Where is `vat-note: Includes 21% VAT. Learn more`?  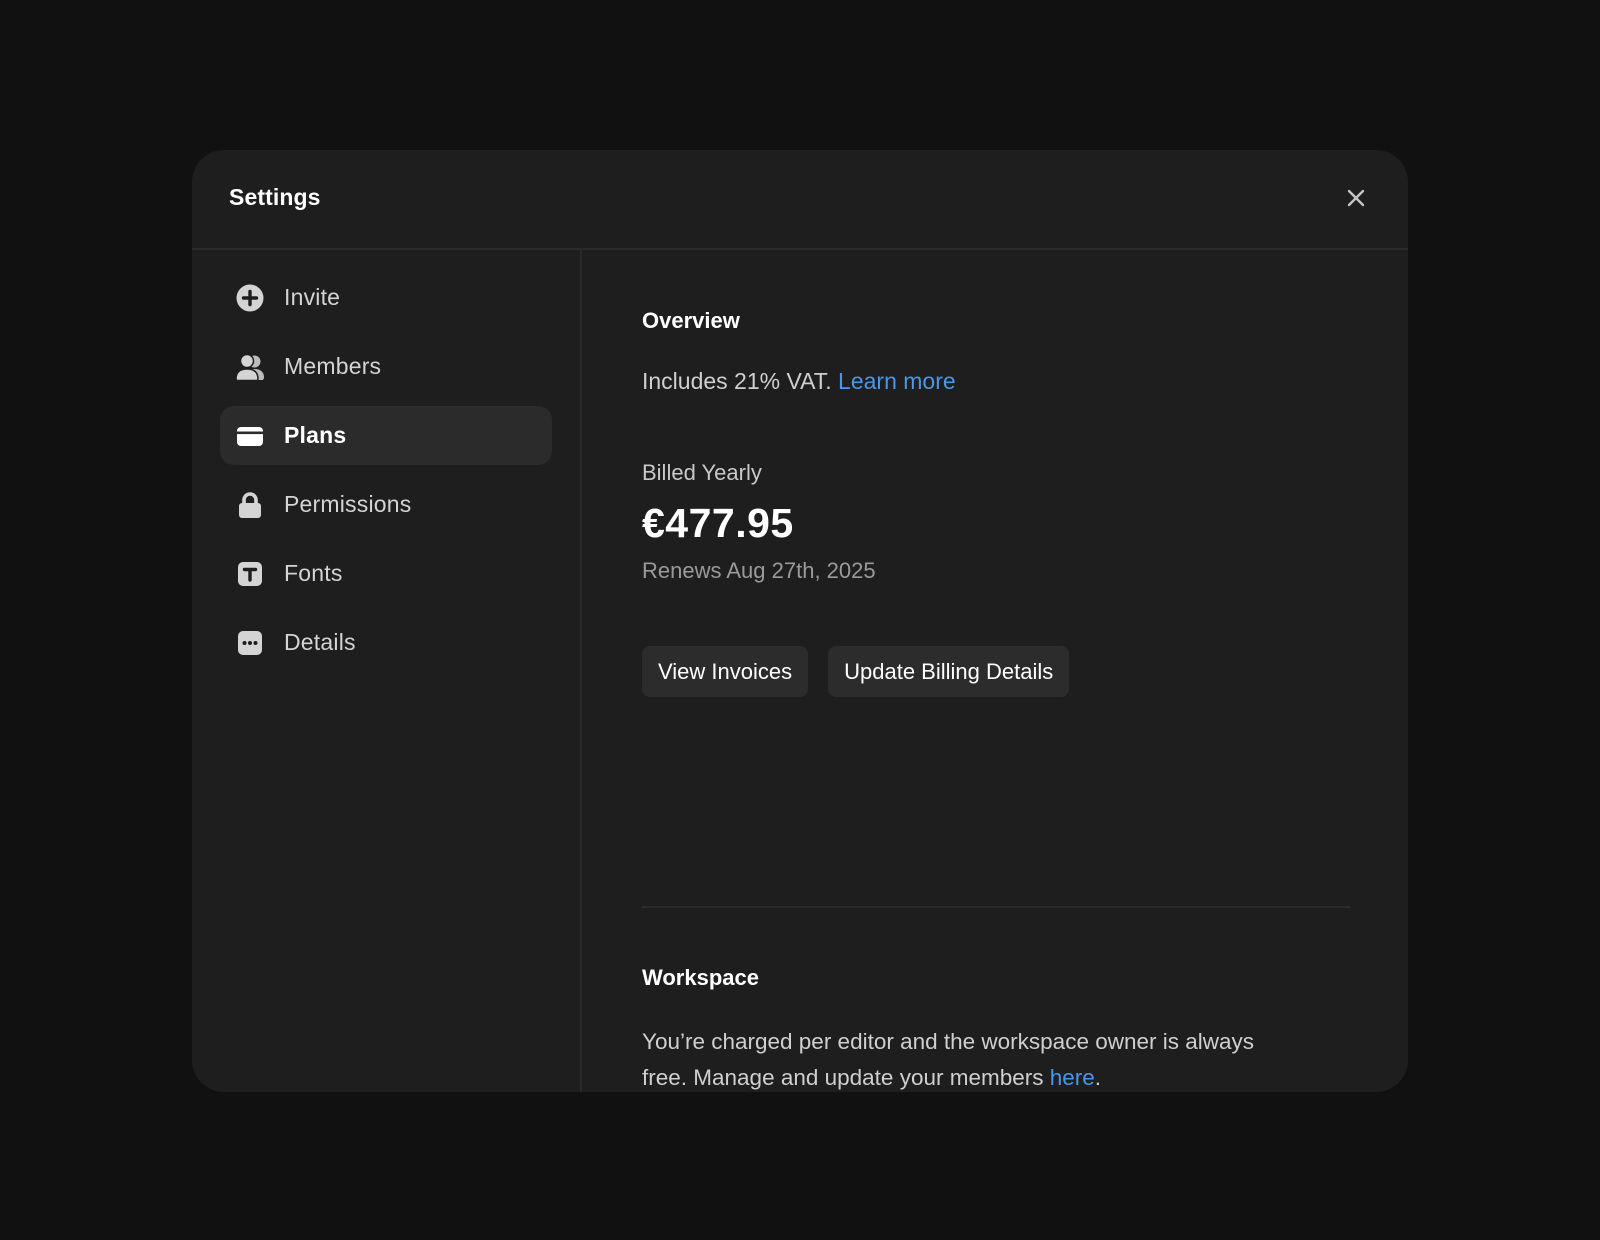 vat-note: Includes 21% VAT. Learn more is located at coordinates (799, 381).